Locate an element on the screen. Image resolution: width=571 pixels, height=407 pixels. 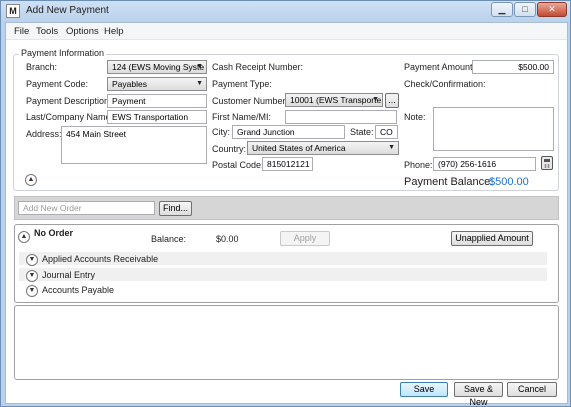
section-label-applied-ar: Applied Accounts Receivable is located at coordinates (100, 259).